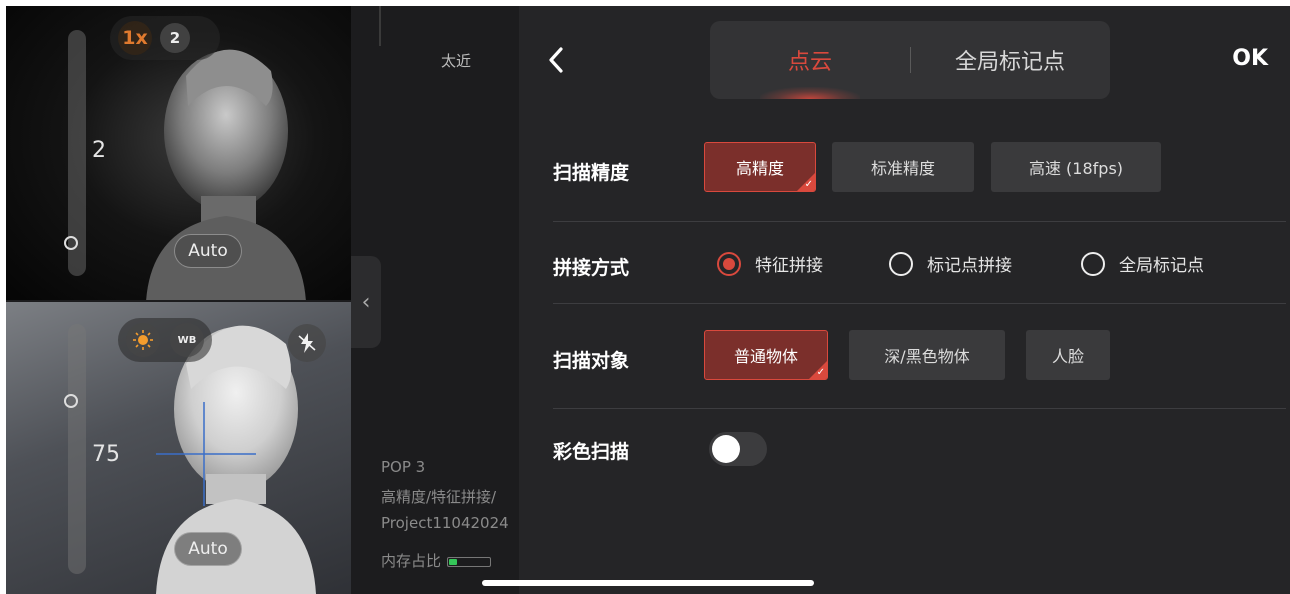 The height and width of the screenshot is (594, 1290). I want to click on project-name: Project11042024, so click(445, 523).